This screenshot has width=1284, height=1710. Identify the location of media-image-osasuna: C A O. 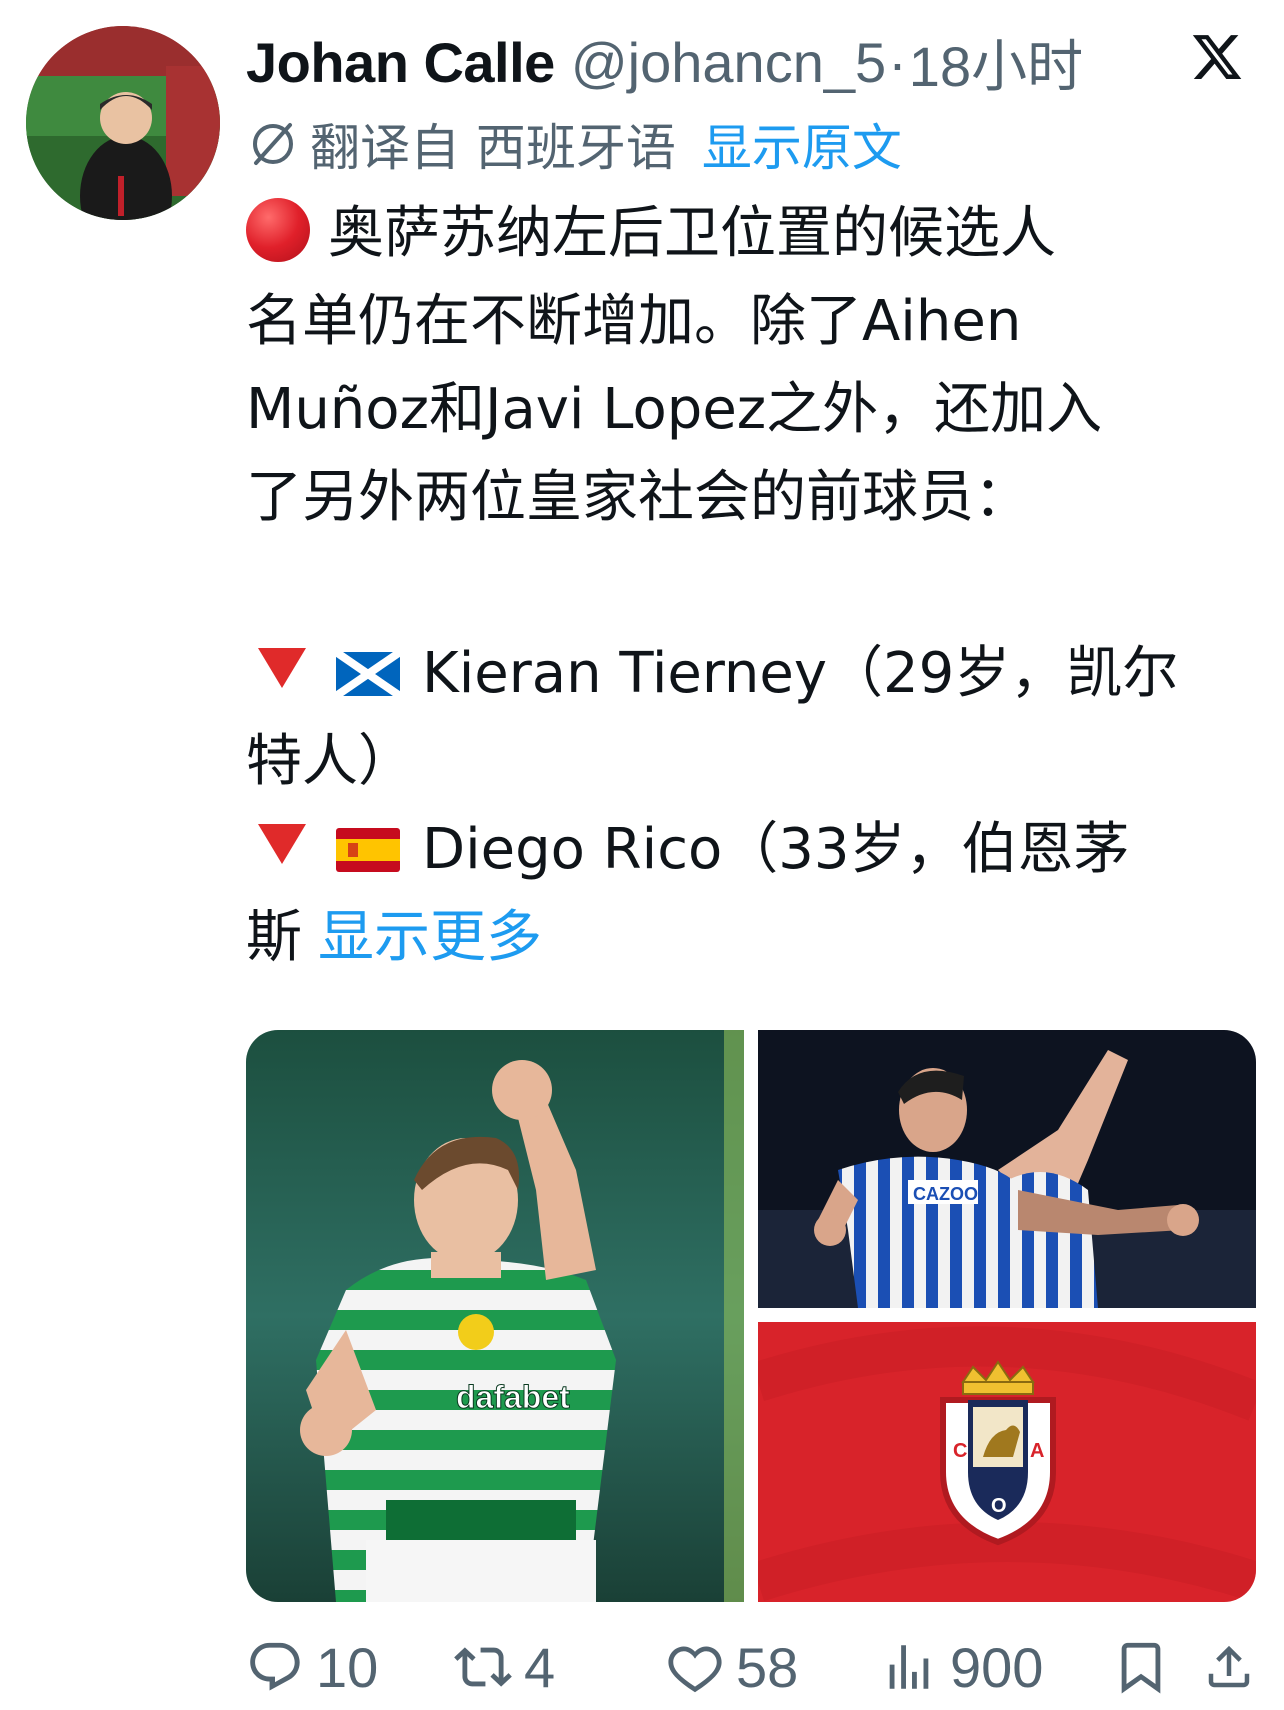
(1007, 1462).